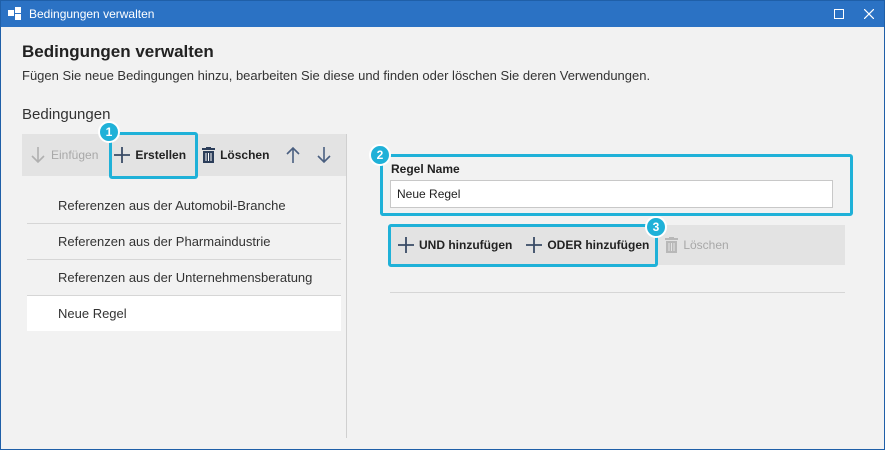 The width and height of the screenshot is (885, 450). I want to click on delete-rule-button: Löschen, so click(697, 245).